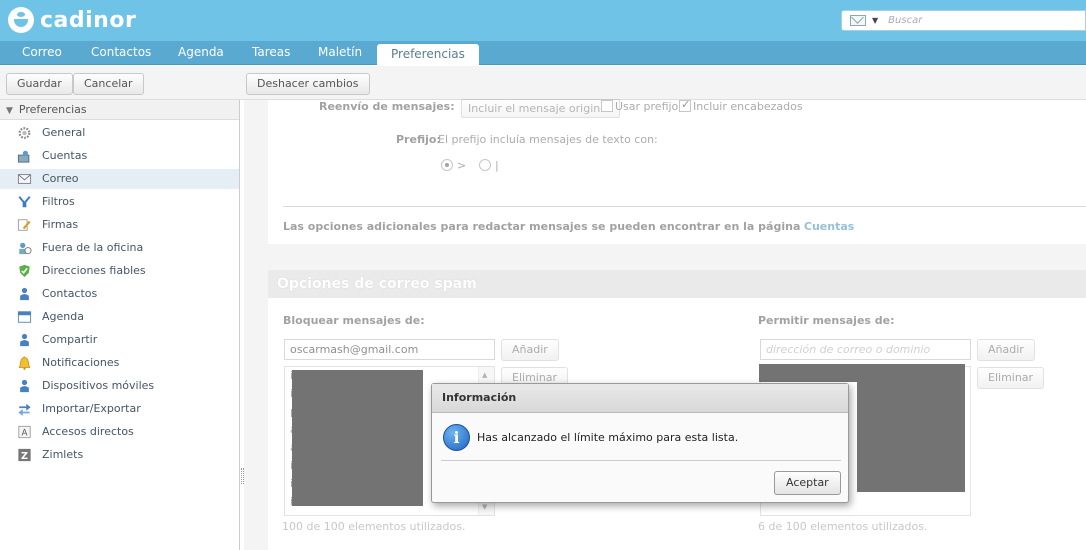 This screenshot has width=1086, height=550. I want to click on out-of-office-icon, so click(25, 248).